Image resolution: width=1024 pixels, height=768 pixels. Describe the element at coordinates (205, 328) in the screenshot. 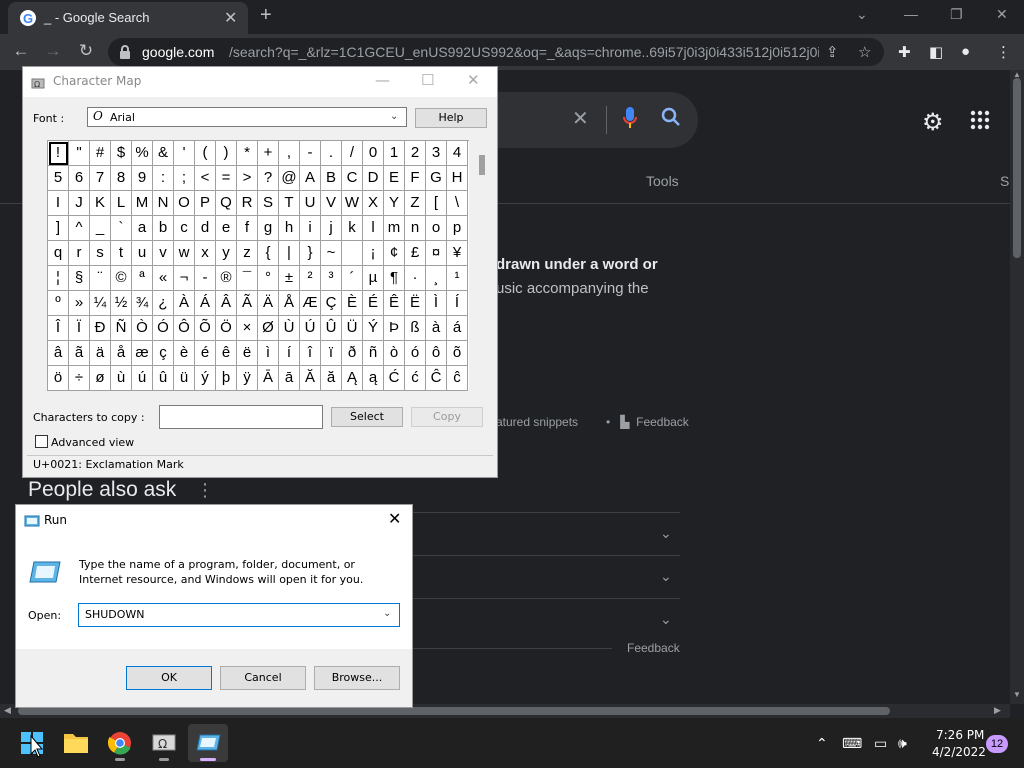

I see `char-cell: Õ` at that location.